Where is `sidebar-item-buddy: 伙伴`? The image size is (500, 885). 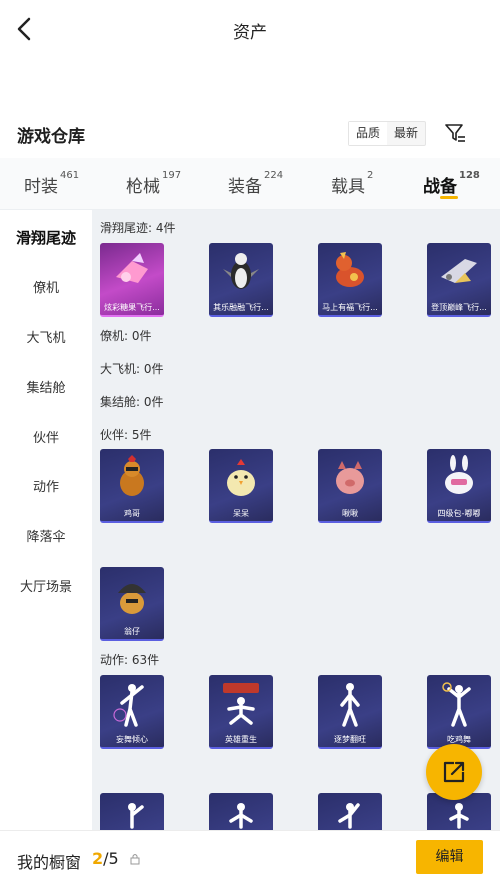
sidebar-item-buddy: 伙伴 is located at coordinates (46, 436).